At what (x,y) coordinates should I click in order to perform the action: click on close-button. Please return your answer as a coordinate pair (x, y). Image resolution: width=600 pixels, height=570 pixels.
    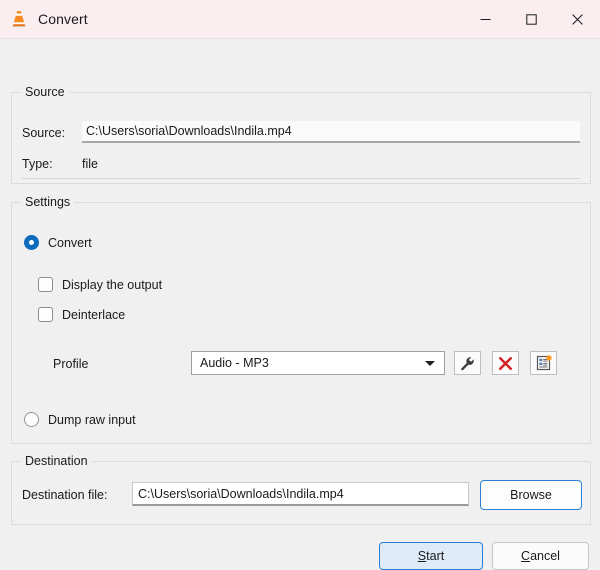
    Looking at the image, I should click on (577, 19).